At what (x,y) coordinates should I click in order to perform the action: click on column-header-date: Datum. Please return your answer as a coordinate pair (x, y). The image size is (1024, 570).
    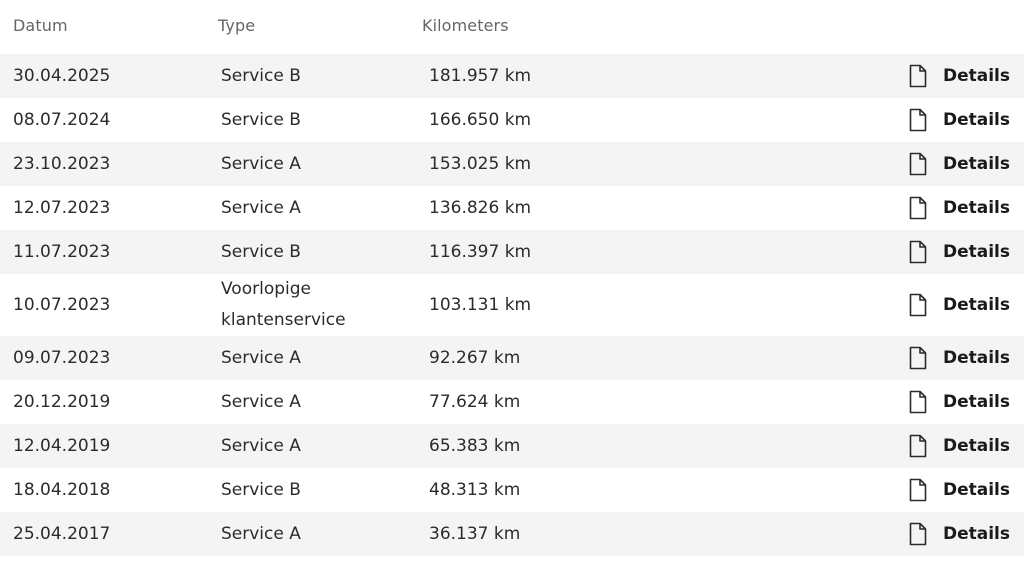
    Looking at the image, I should click on (40, 25).